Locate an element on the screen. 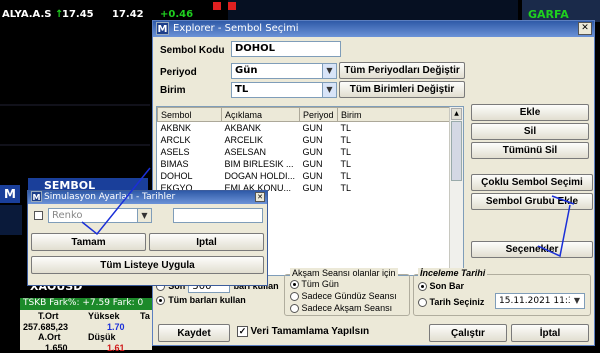 Image resolution: width=600 pixels, height=353 pixels. annotation-check-left is located at coordinates (116, 201).